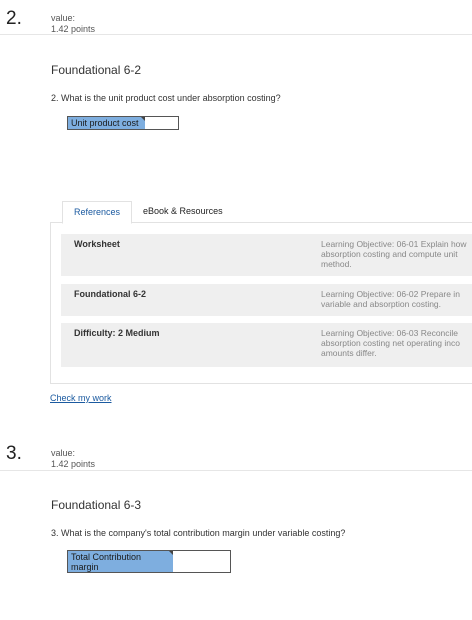 This screenshot has height=620, width=472. I want to click on unit-product-cost-input, so click(161, 123).